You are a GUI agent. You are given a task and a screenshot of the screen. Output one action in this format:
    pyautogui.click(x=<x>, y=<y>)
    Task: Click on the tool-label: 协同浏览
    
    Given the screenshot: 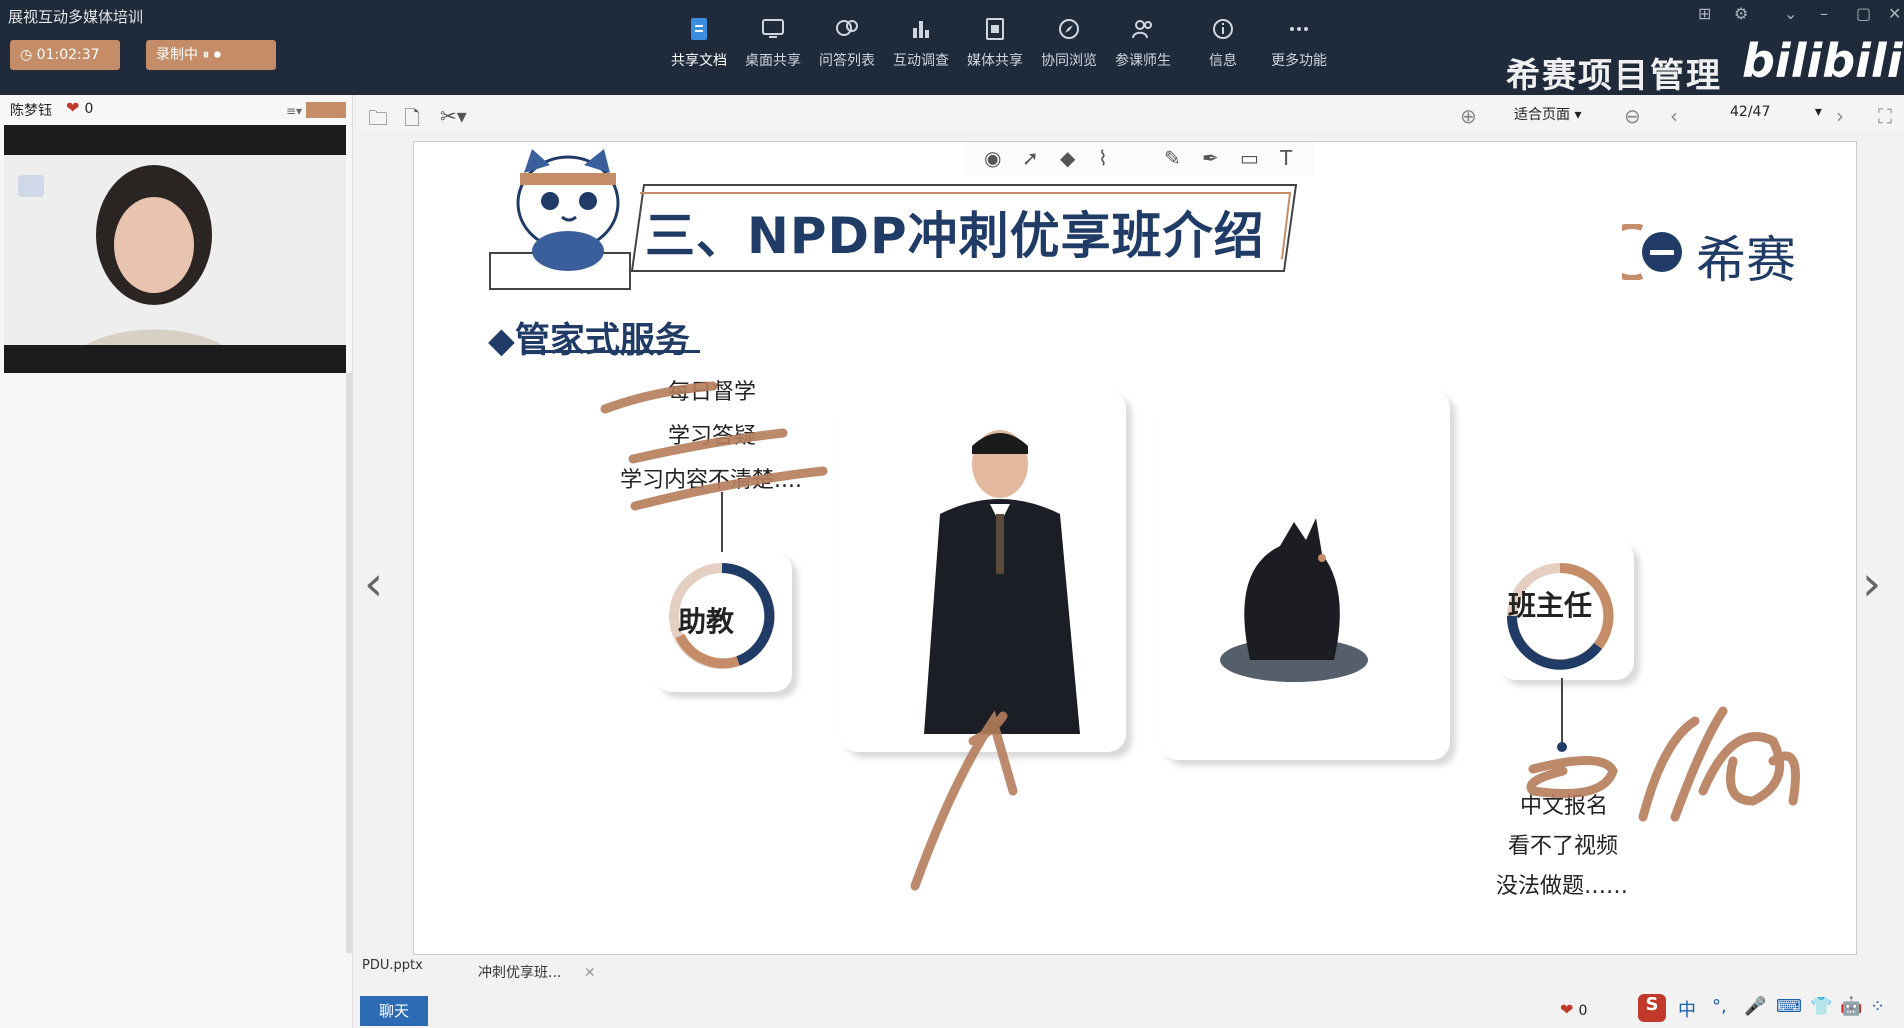 What is the action you would take?
    pyautogui.click(x=1069, y=61)
    